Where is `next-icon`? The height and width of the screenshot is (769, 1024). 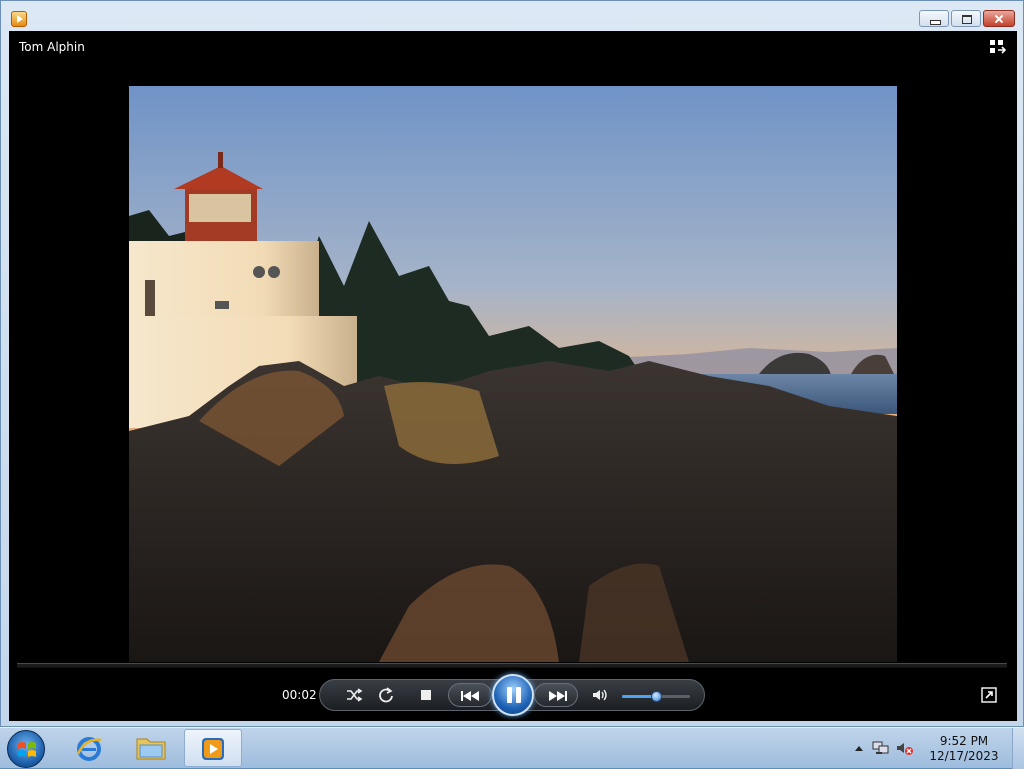
next-icon is located at coordinates (558, 696).